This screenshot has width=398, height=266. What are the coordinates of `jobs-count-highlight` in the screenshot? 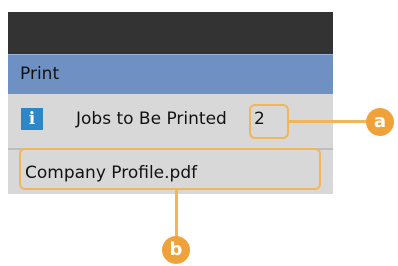 It's located at (269, 121).